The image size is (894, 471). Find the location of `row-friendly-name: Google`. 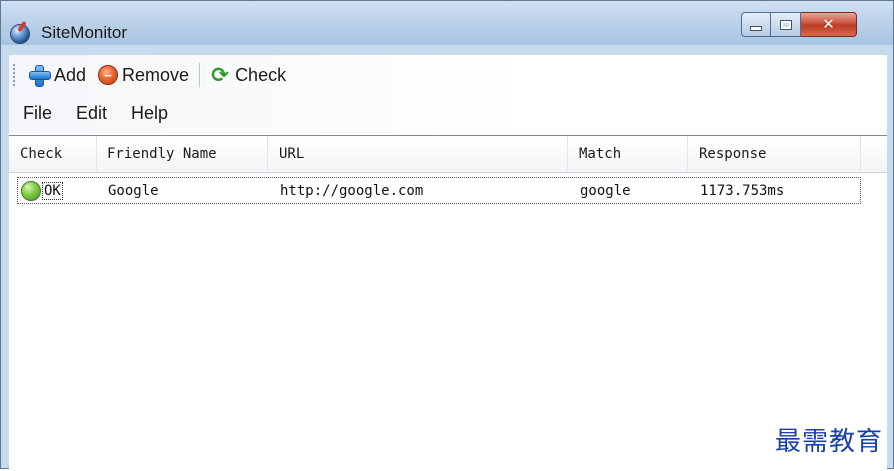

row-friendly-name: Google is located at coordinates (133, 190).